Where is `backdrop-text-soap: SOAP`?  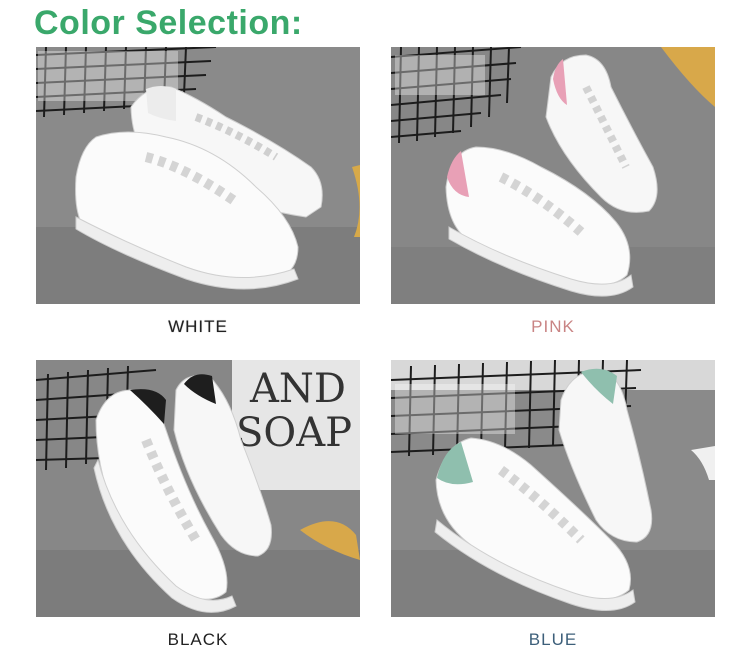 backdrop-text-soap: SOAP is located at coordinates (294, 433).